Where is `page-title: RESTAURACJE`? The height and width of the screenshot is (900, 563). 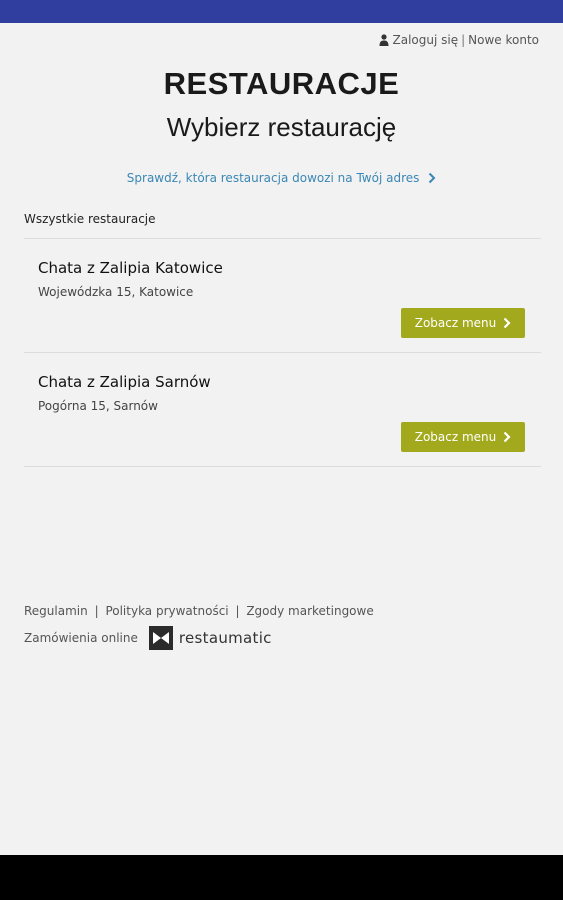 page-title: RESTAURACJE is located at coordinates (281, 83).